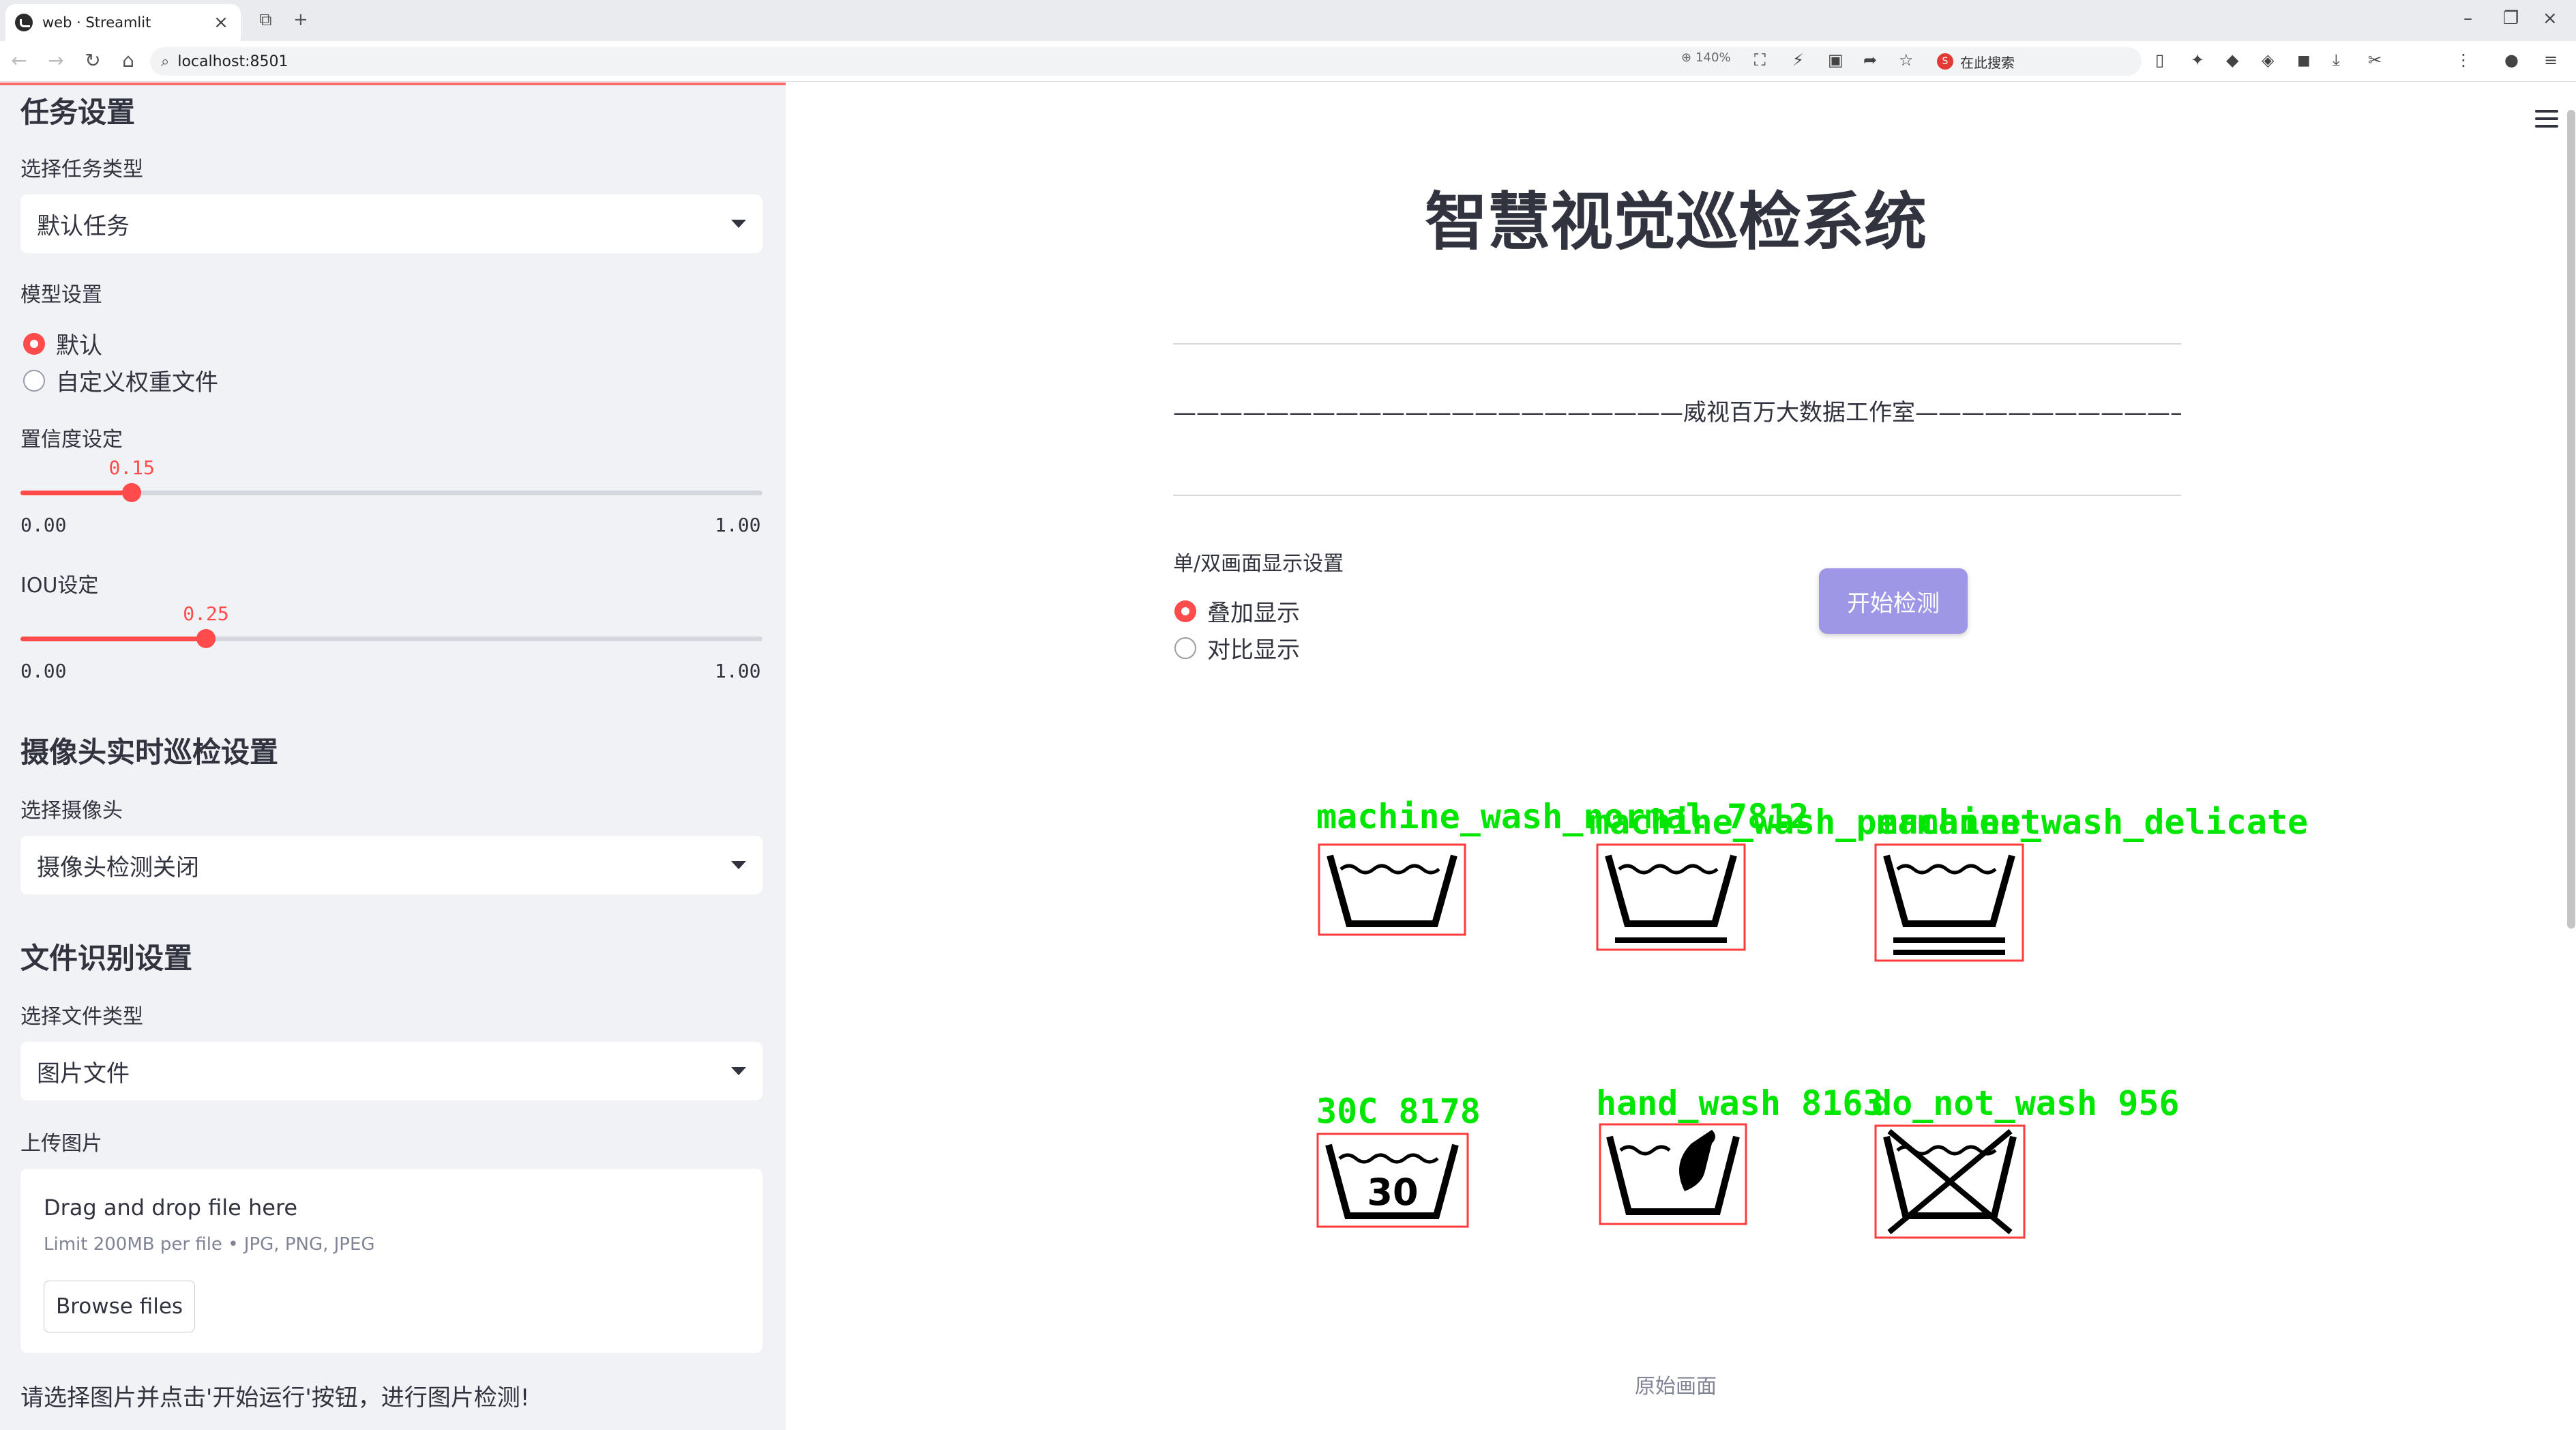  I want to click on task-settings-header: 任务设置, so click(78, 113).